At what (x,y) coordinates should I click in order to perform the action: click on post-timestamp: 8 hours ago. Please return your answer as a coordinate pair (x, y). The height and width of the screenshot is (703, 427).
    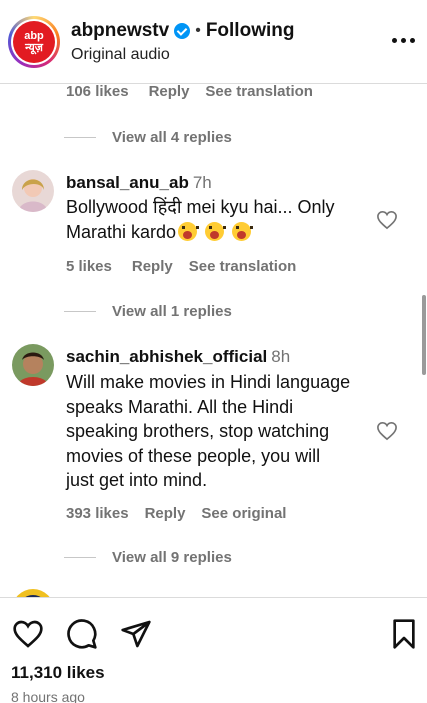
    Looking at the image, I should click on (48, 696).